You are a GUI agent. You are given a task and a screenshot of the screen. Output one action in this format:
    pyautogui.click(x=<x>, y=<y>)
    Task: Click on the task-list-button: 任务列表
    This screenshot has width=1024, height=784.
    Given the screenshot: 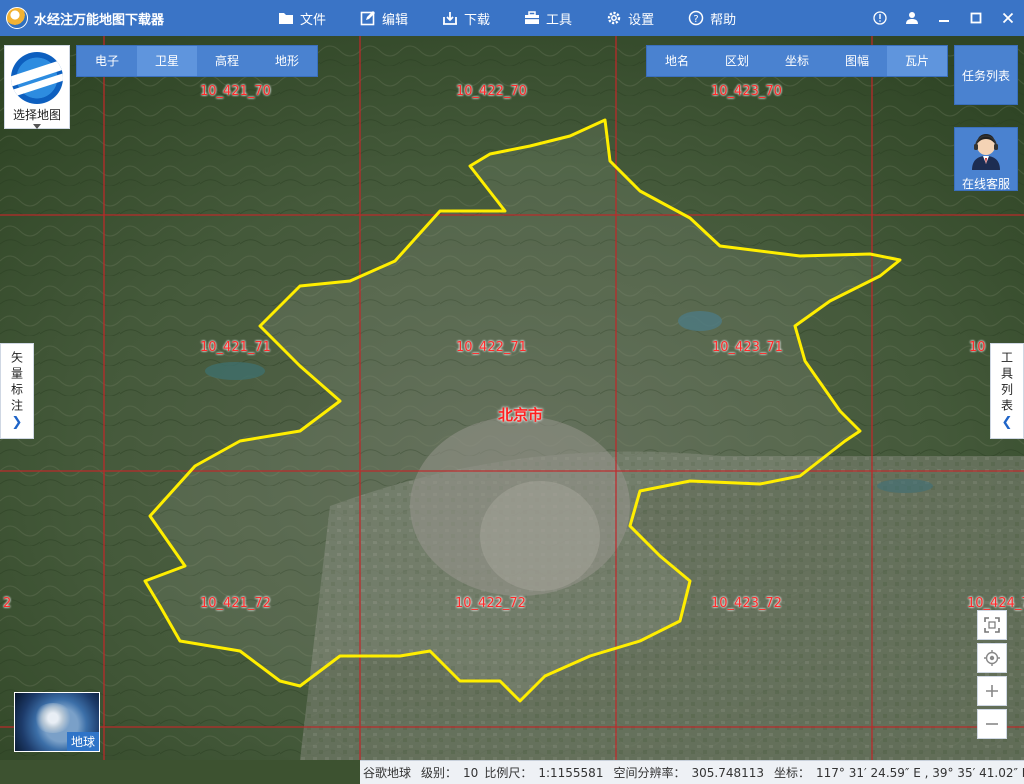 What is the action you would take?
    pyautogui.click(x=986, y=75)
    